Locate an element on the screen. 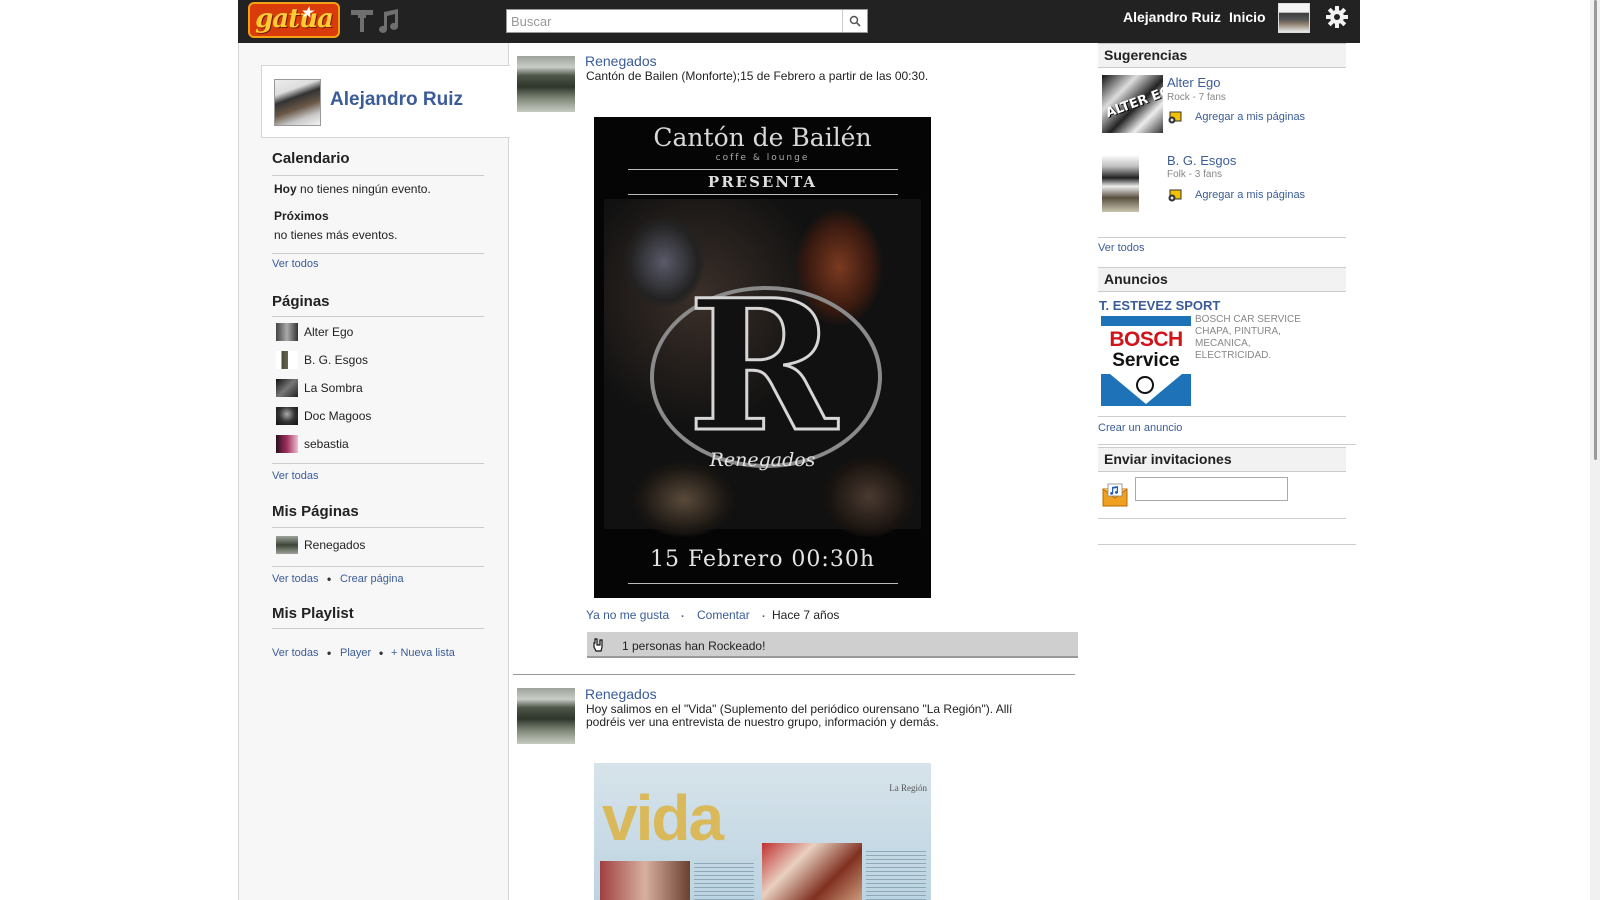 The height and width of the screenshot is (900, 1600). suggestion-thumb-alter-ego: ALTER EGO is located at coordinates (1132, 104).